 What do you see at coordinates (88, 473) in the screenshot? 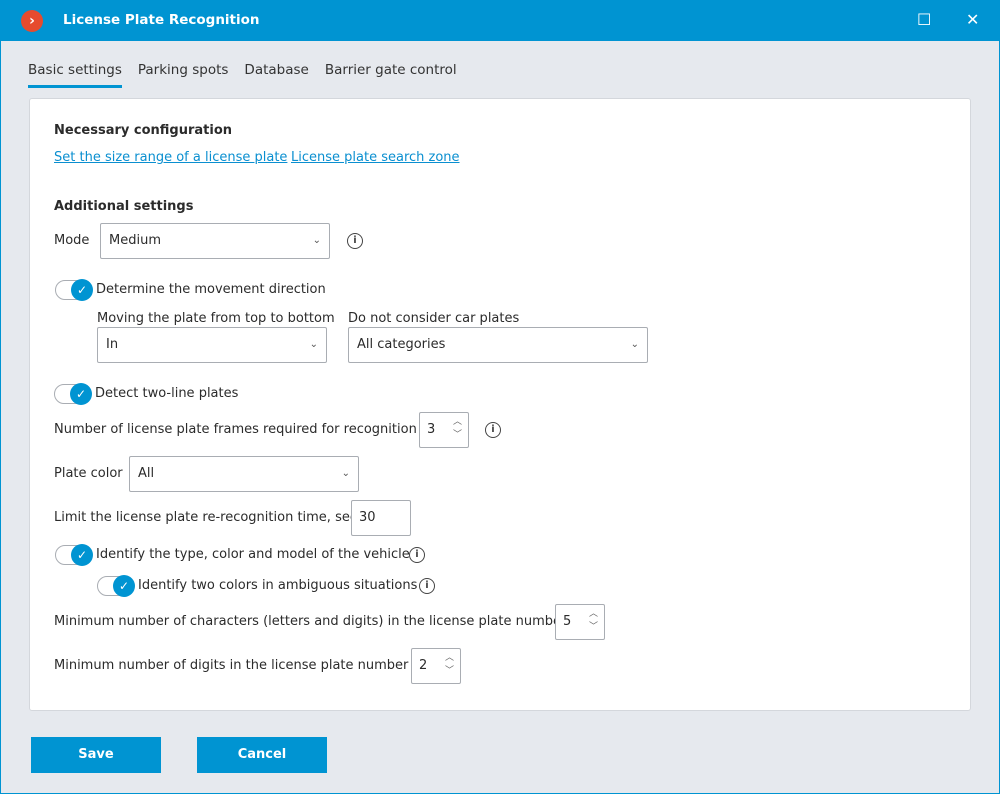
I see `plate-color-label: Plate color` at bounding box center [88, 473].